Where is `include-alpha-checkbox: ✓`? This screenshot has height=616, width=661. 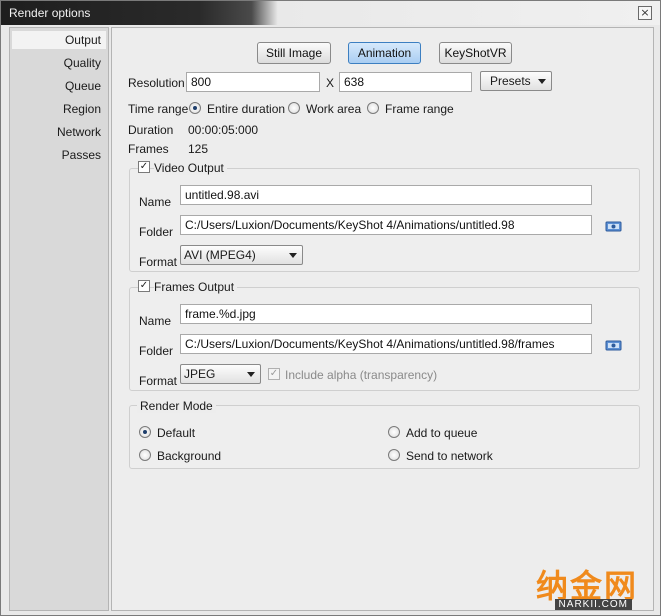 include-alpha-checkbox: ✓ is located at coordinates (274, 374).